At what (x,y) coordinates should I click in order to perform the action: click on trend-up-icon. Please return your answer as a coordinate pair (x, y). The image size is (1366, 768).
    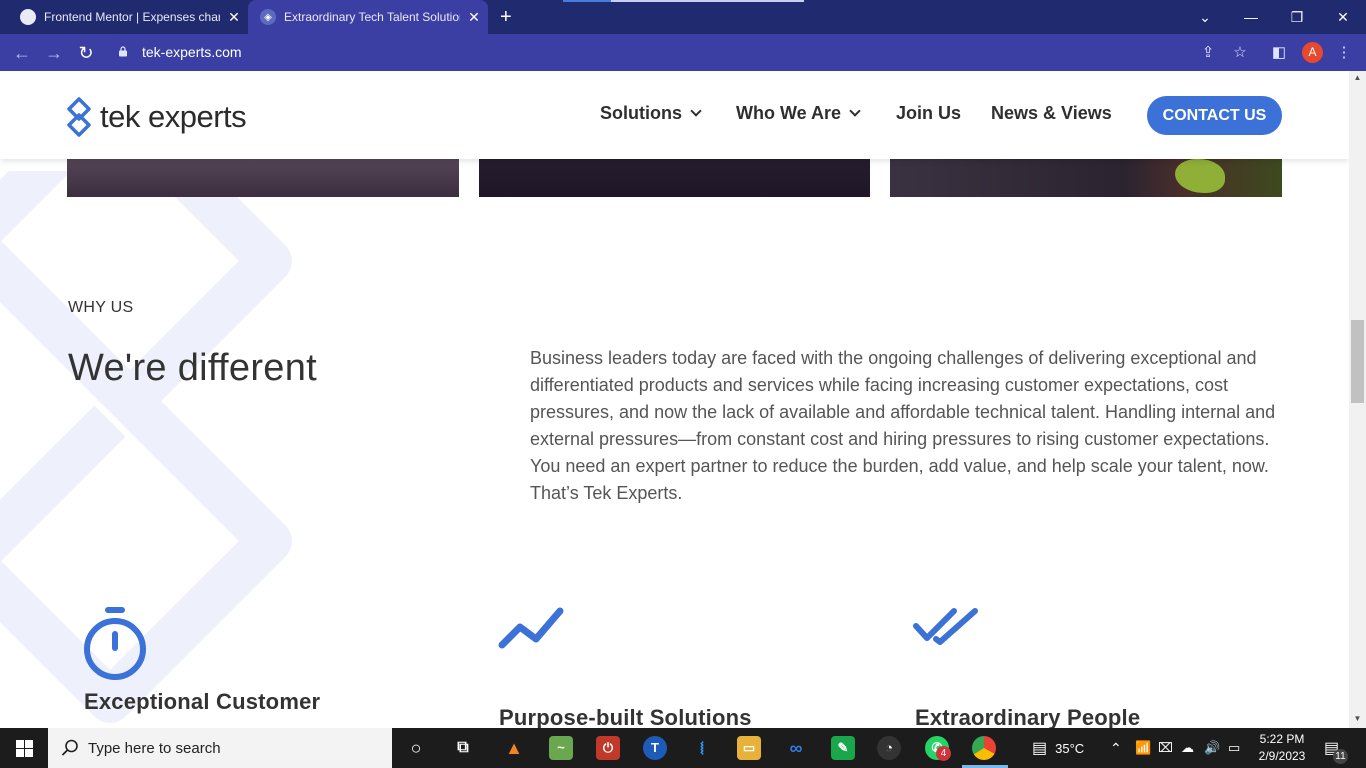
    Looking at the image, I should click on (531, 628).